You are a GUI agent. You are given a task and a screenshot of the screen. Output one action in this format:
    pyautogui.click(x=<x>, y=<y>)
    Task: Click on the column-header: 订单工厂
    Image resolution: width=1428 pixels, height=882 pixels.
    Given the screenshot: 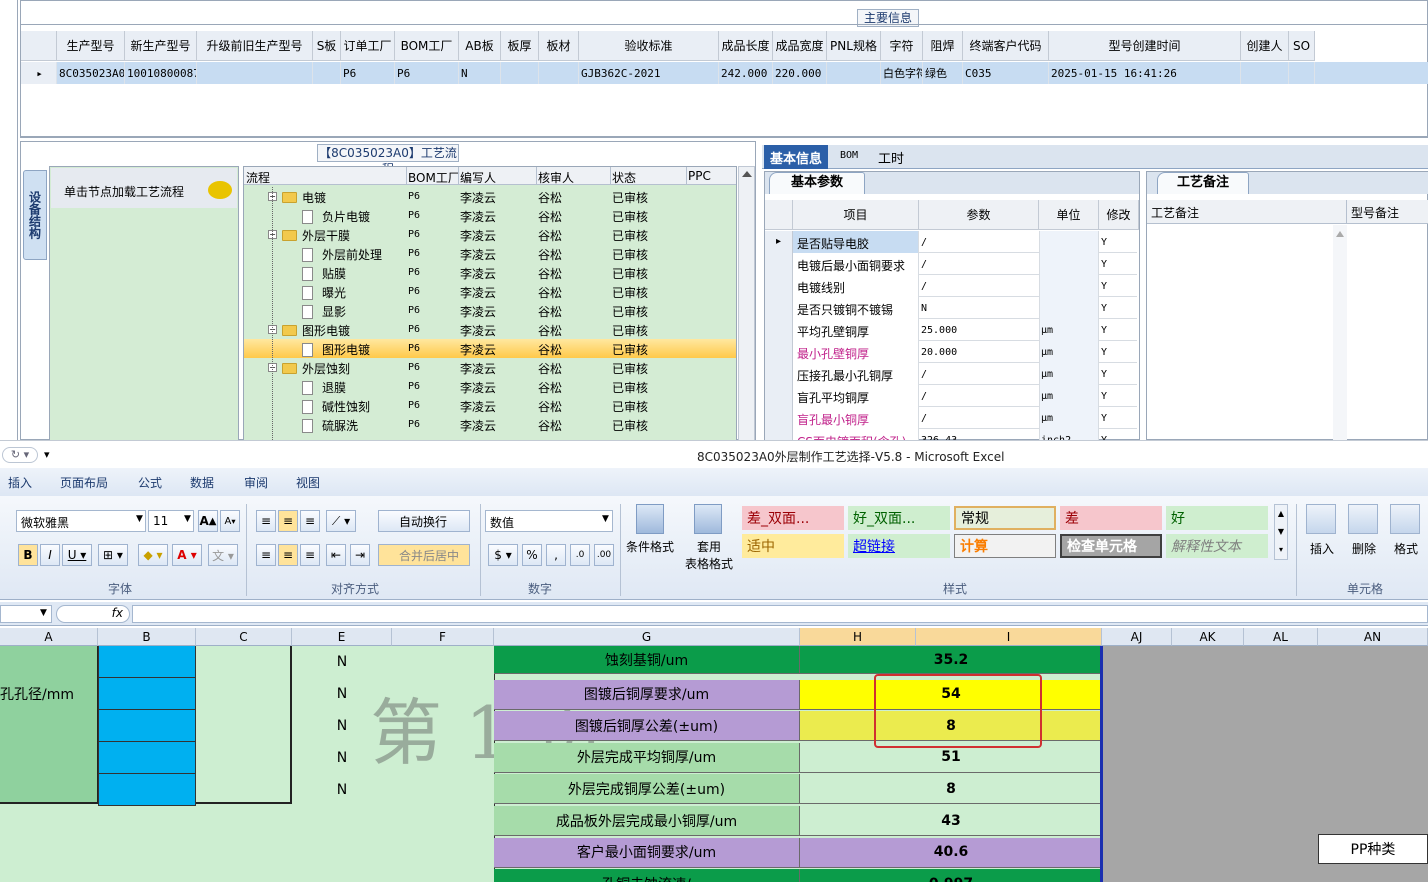 What is the action you would take?
    pyautogui.click(x=368, y=46)
    